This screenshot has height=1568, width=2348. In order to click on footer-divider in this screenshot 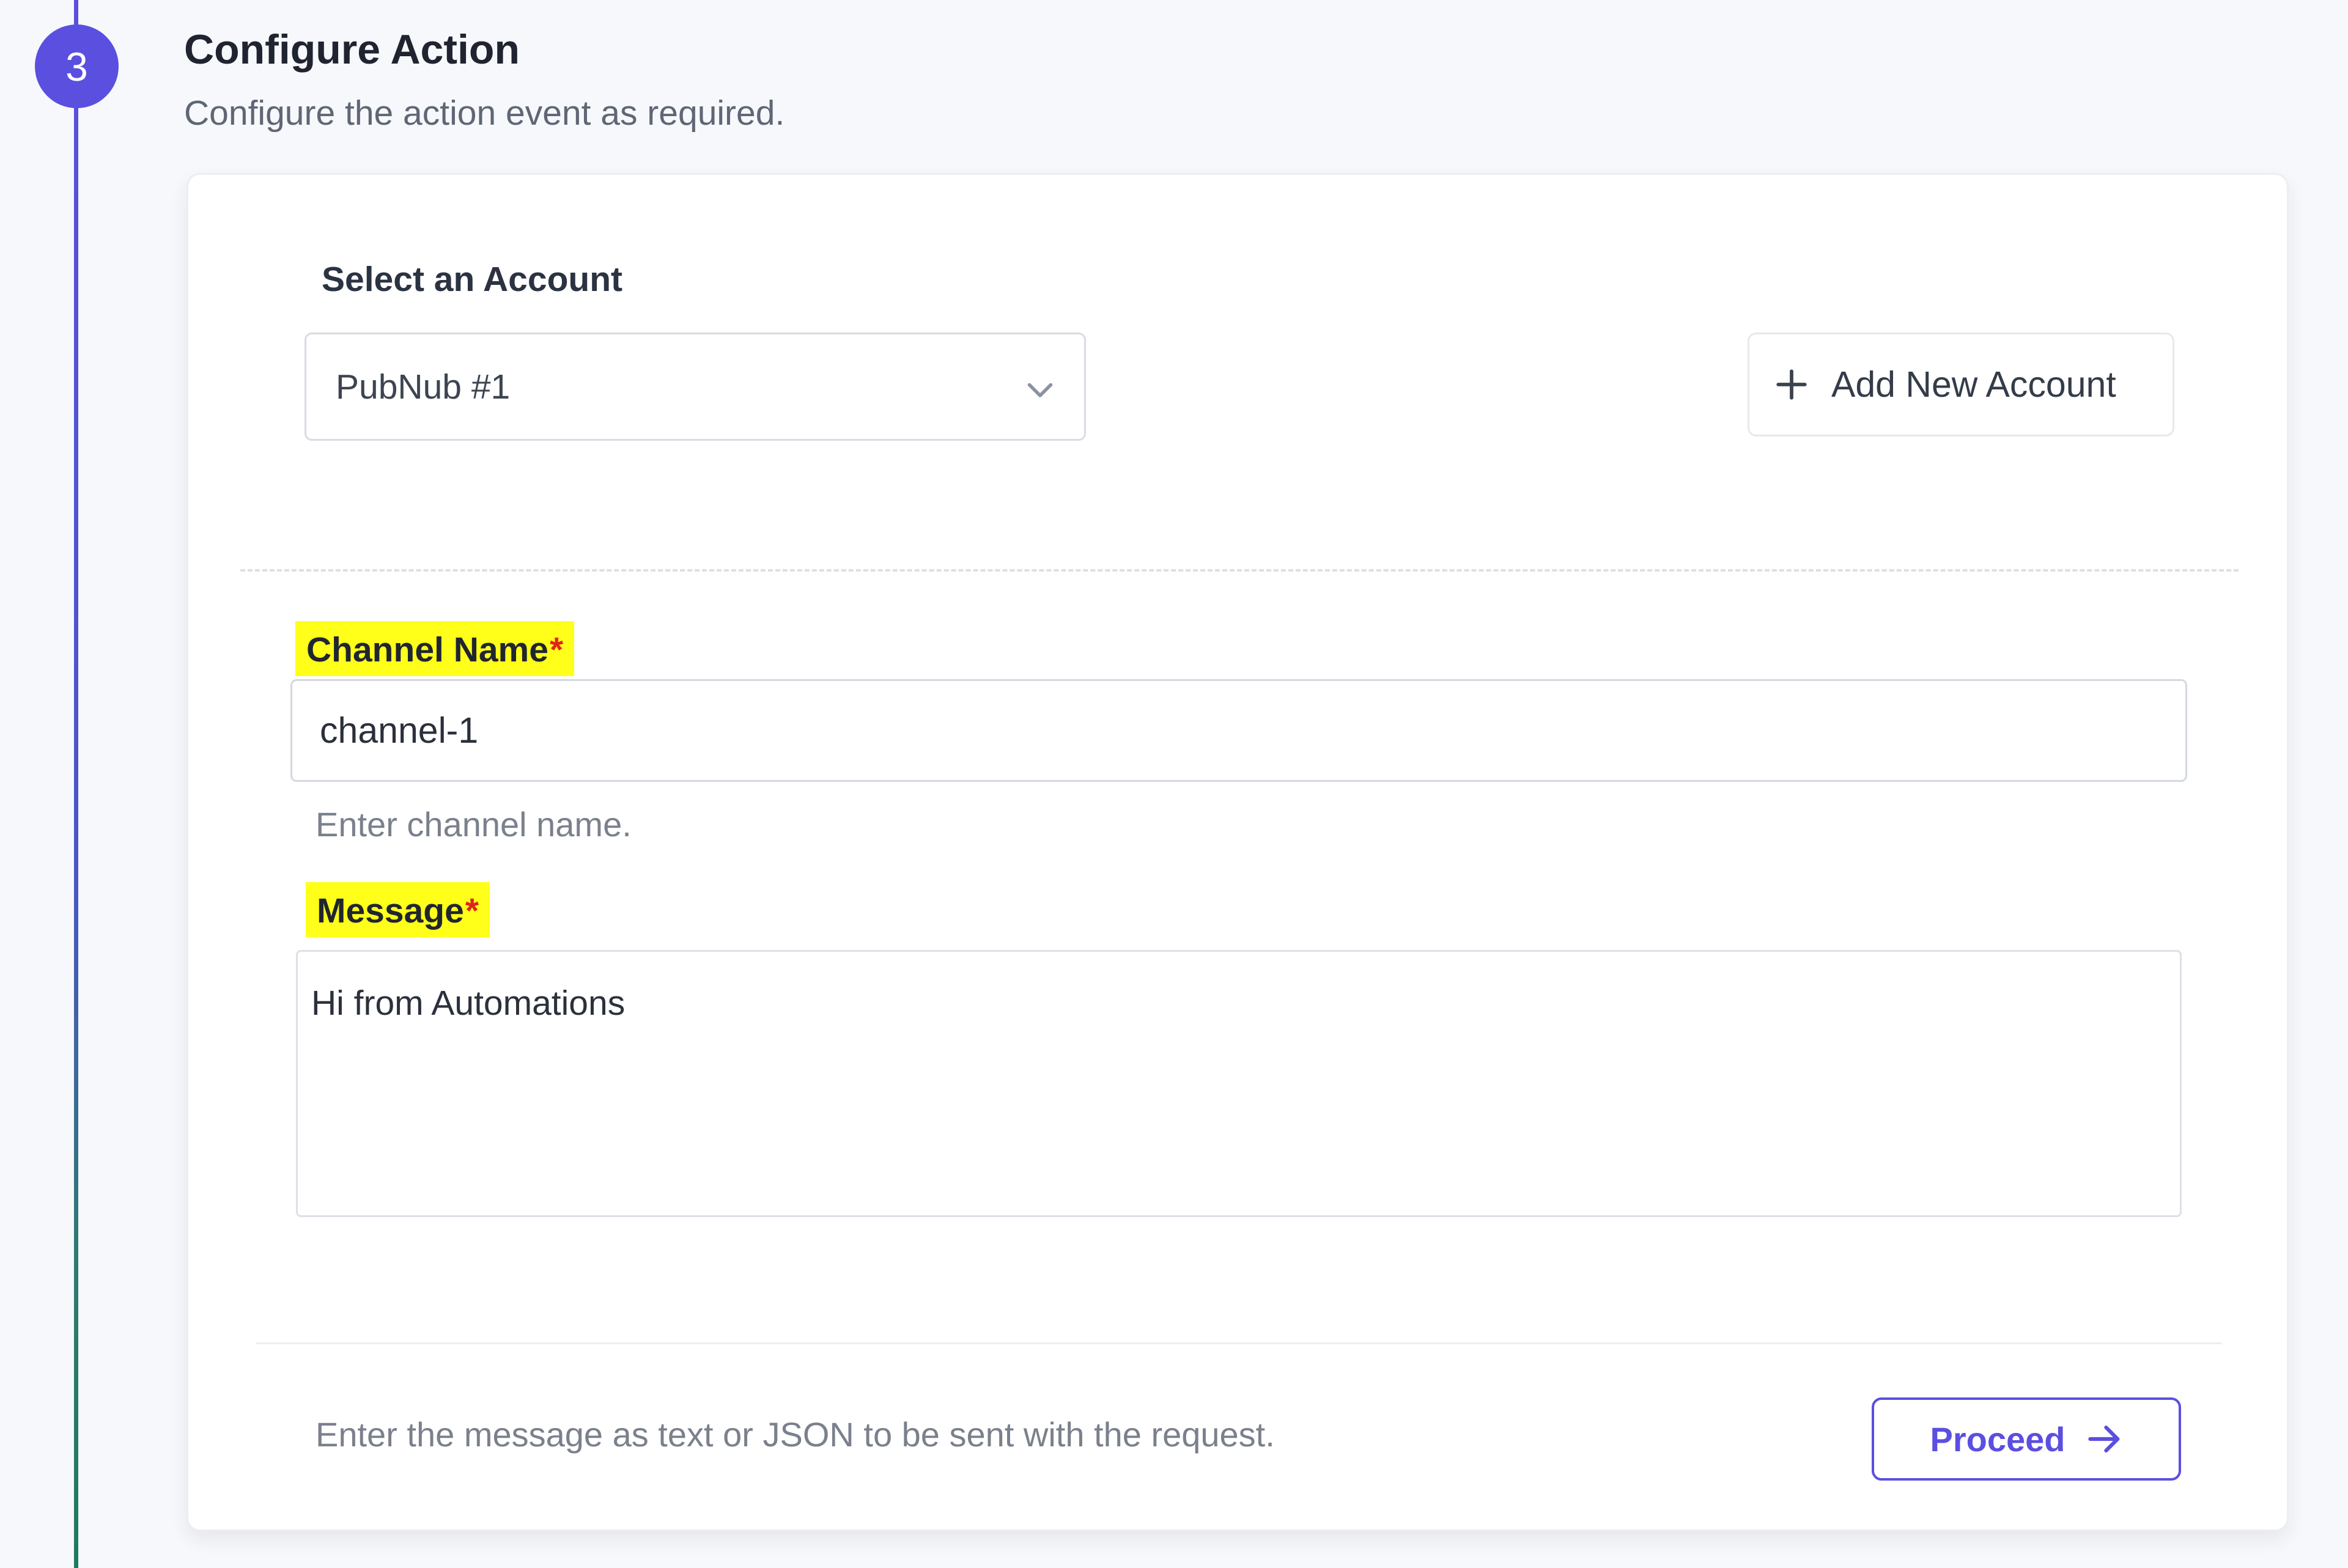, I will do `click(1239, 1343)`.